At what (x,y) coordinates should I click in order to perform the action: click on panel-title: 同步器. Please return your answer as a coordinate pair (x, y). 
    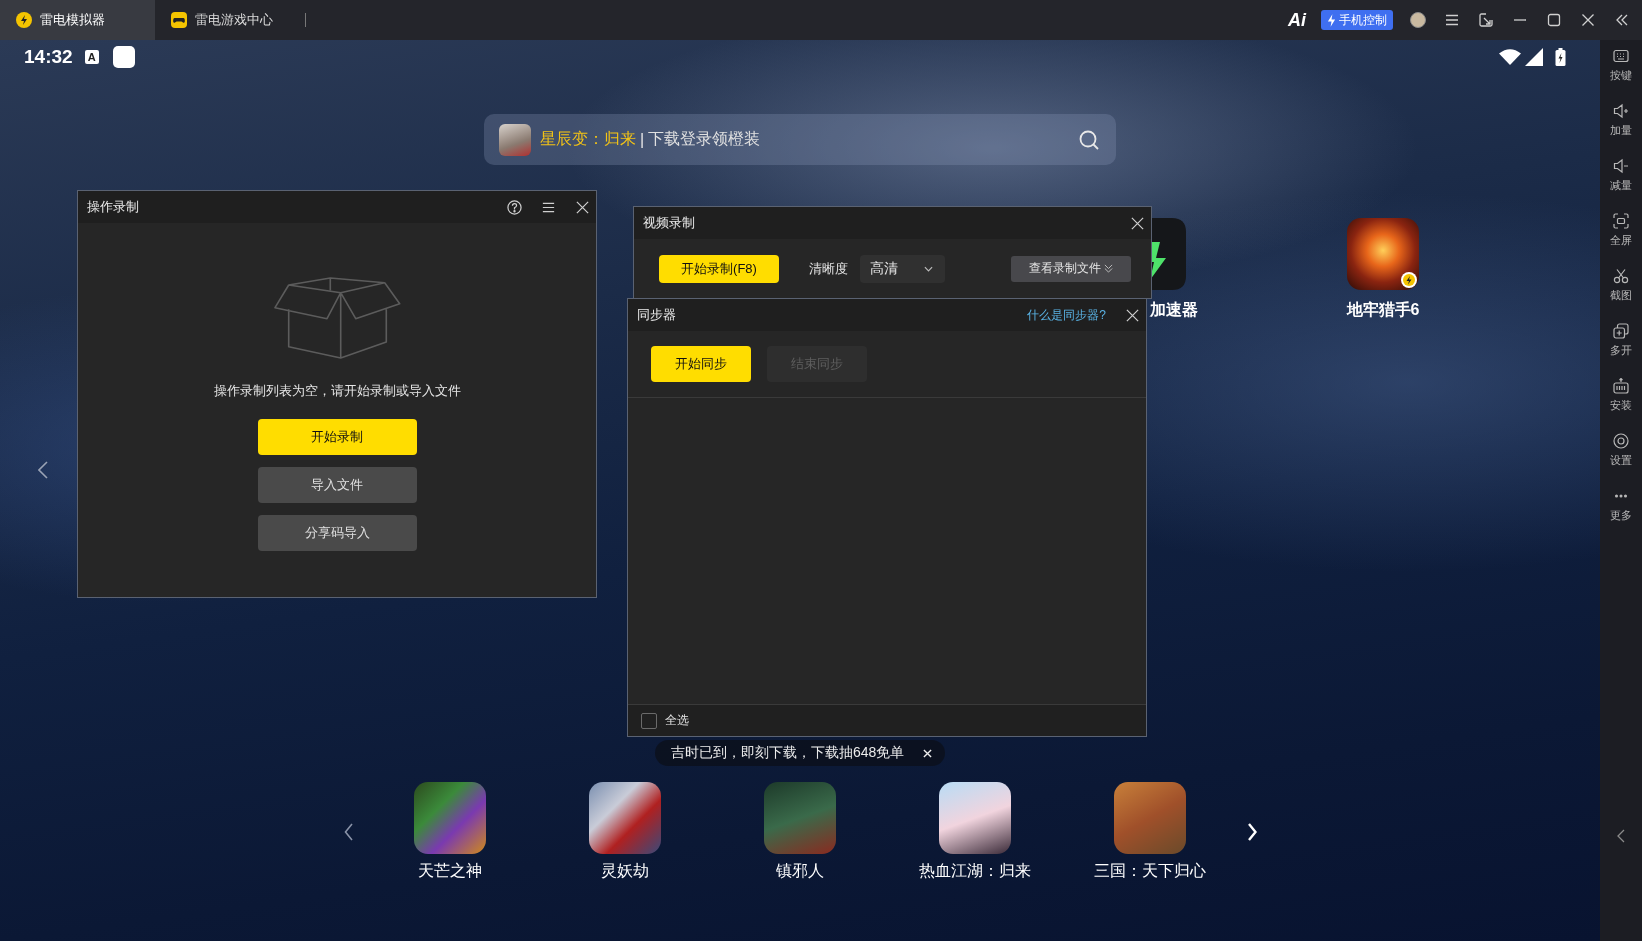
    Looking at the image, I should click on (656, 315).